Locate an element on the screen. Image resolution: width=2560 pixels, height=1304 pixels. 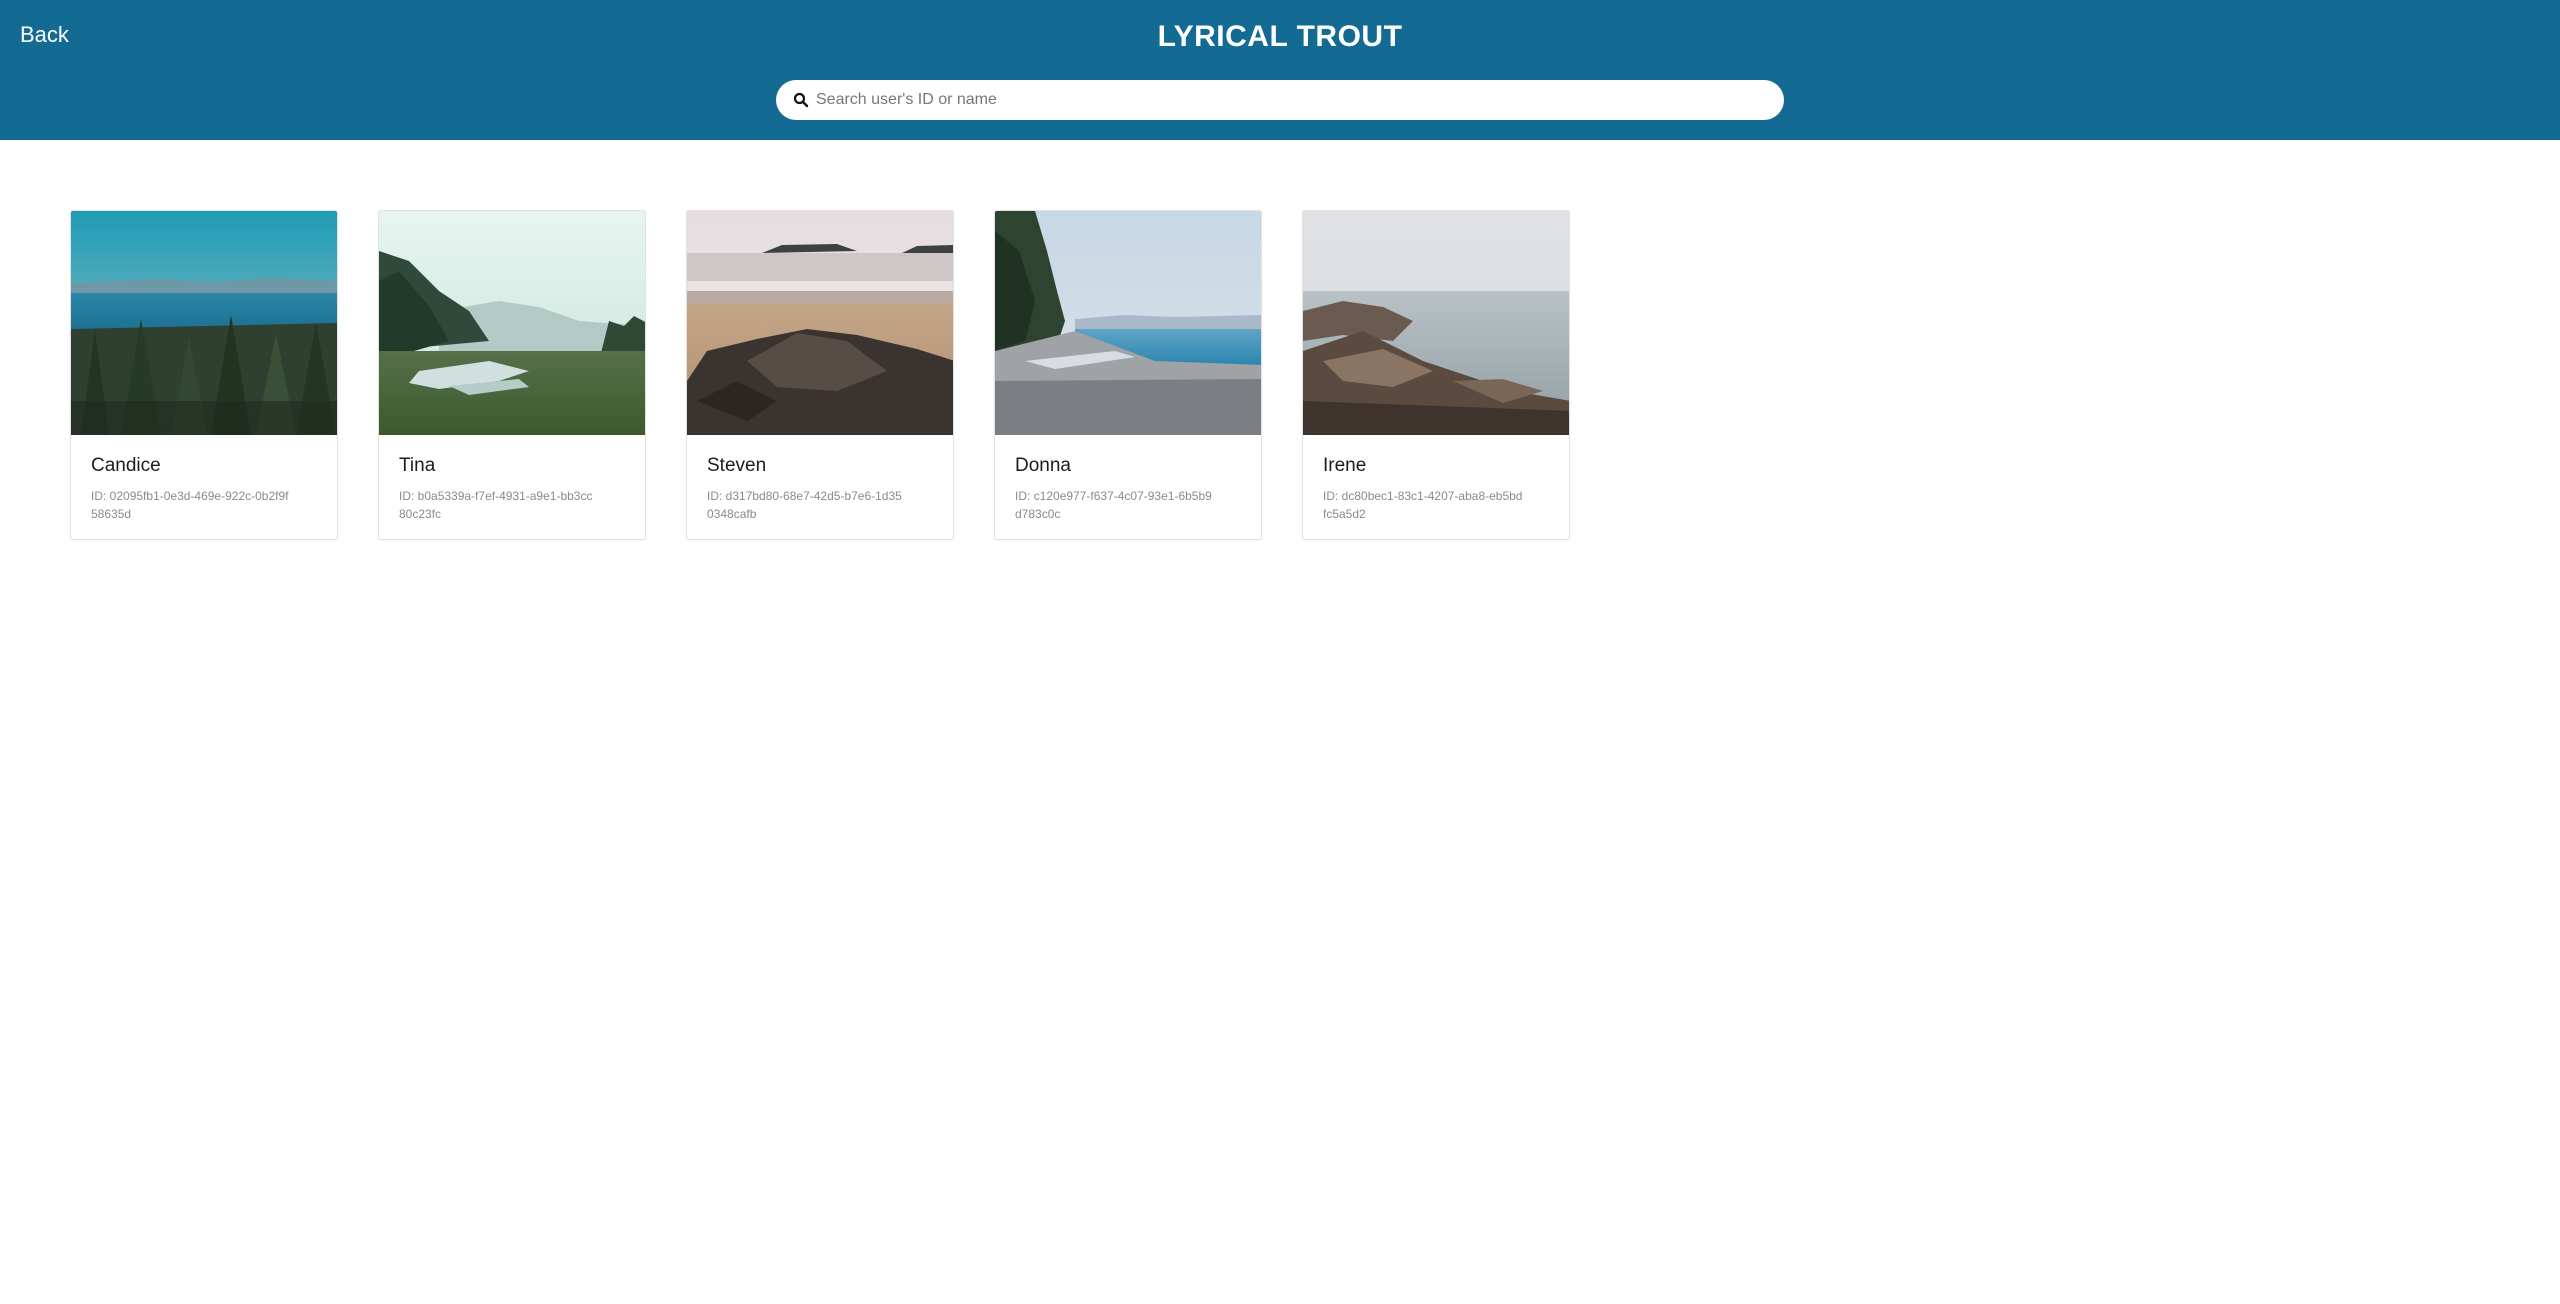
app-title: LYRICAL TROUT is located at coordinates (1280, 36).